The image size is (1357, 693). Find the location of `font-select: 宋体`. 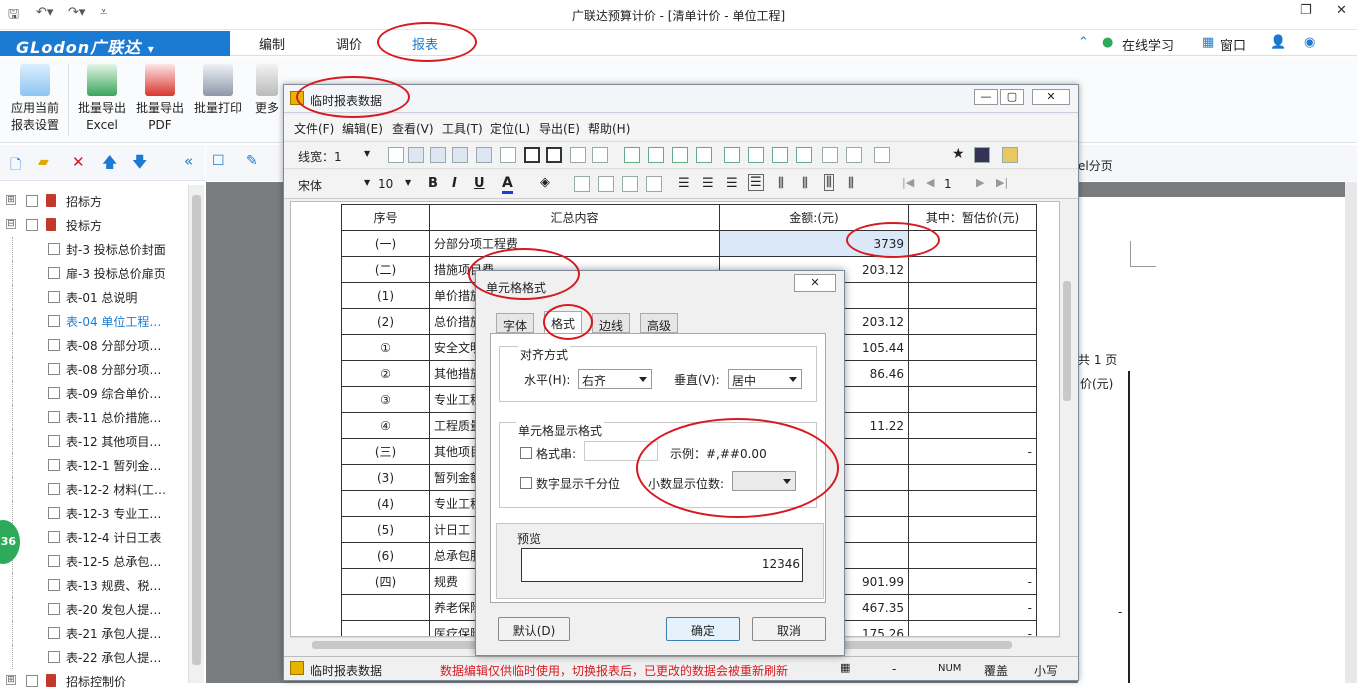

font-select: 宋体 is located at coordinates (331, 184).